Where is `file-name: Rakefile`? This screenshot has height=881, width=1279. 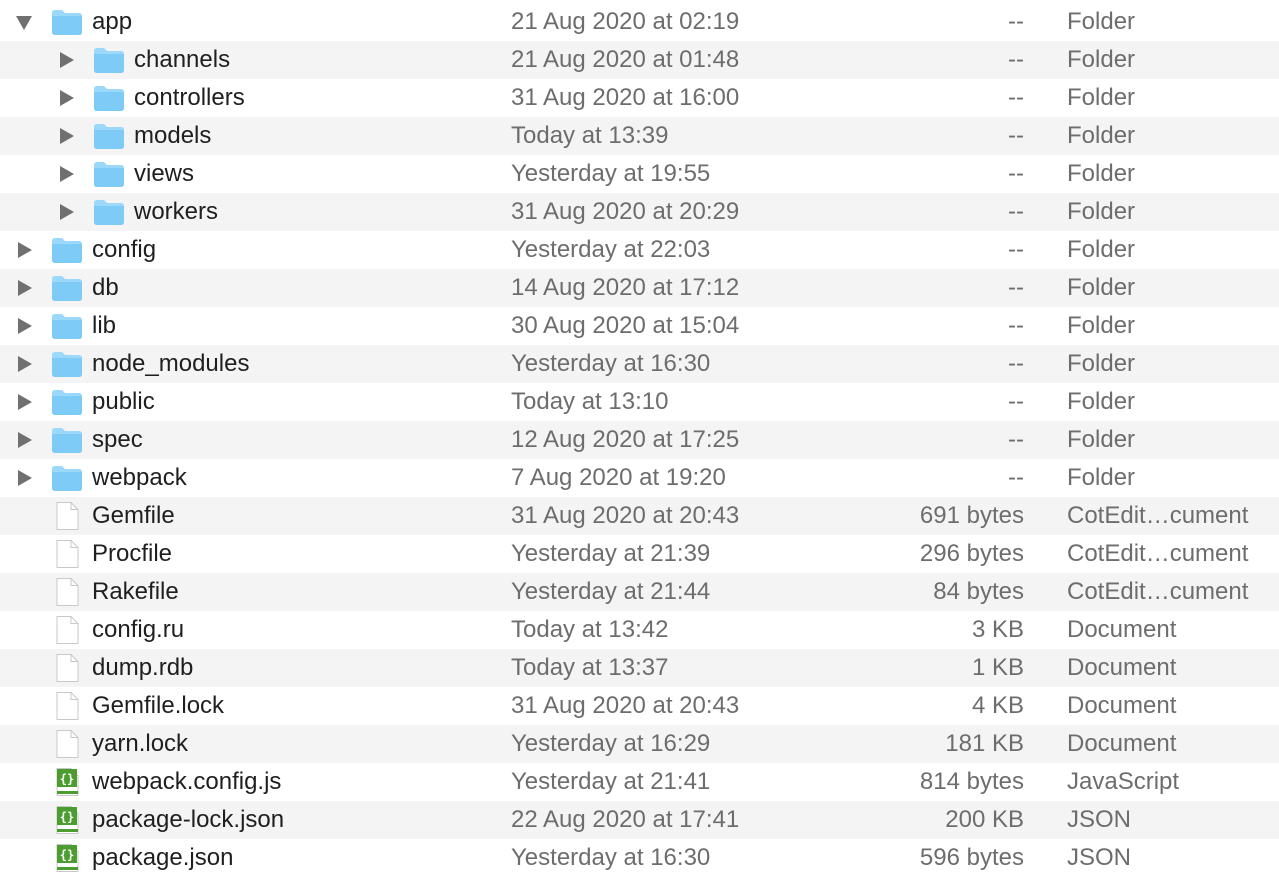 file-name: Rakefile is located at coordinates (135, 591).